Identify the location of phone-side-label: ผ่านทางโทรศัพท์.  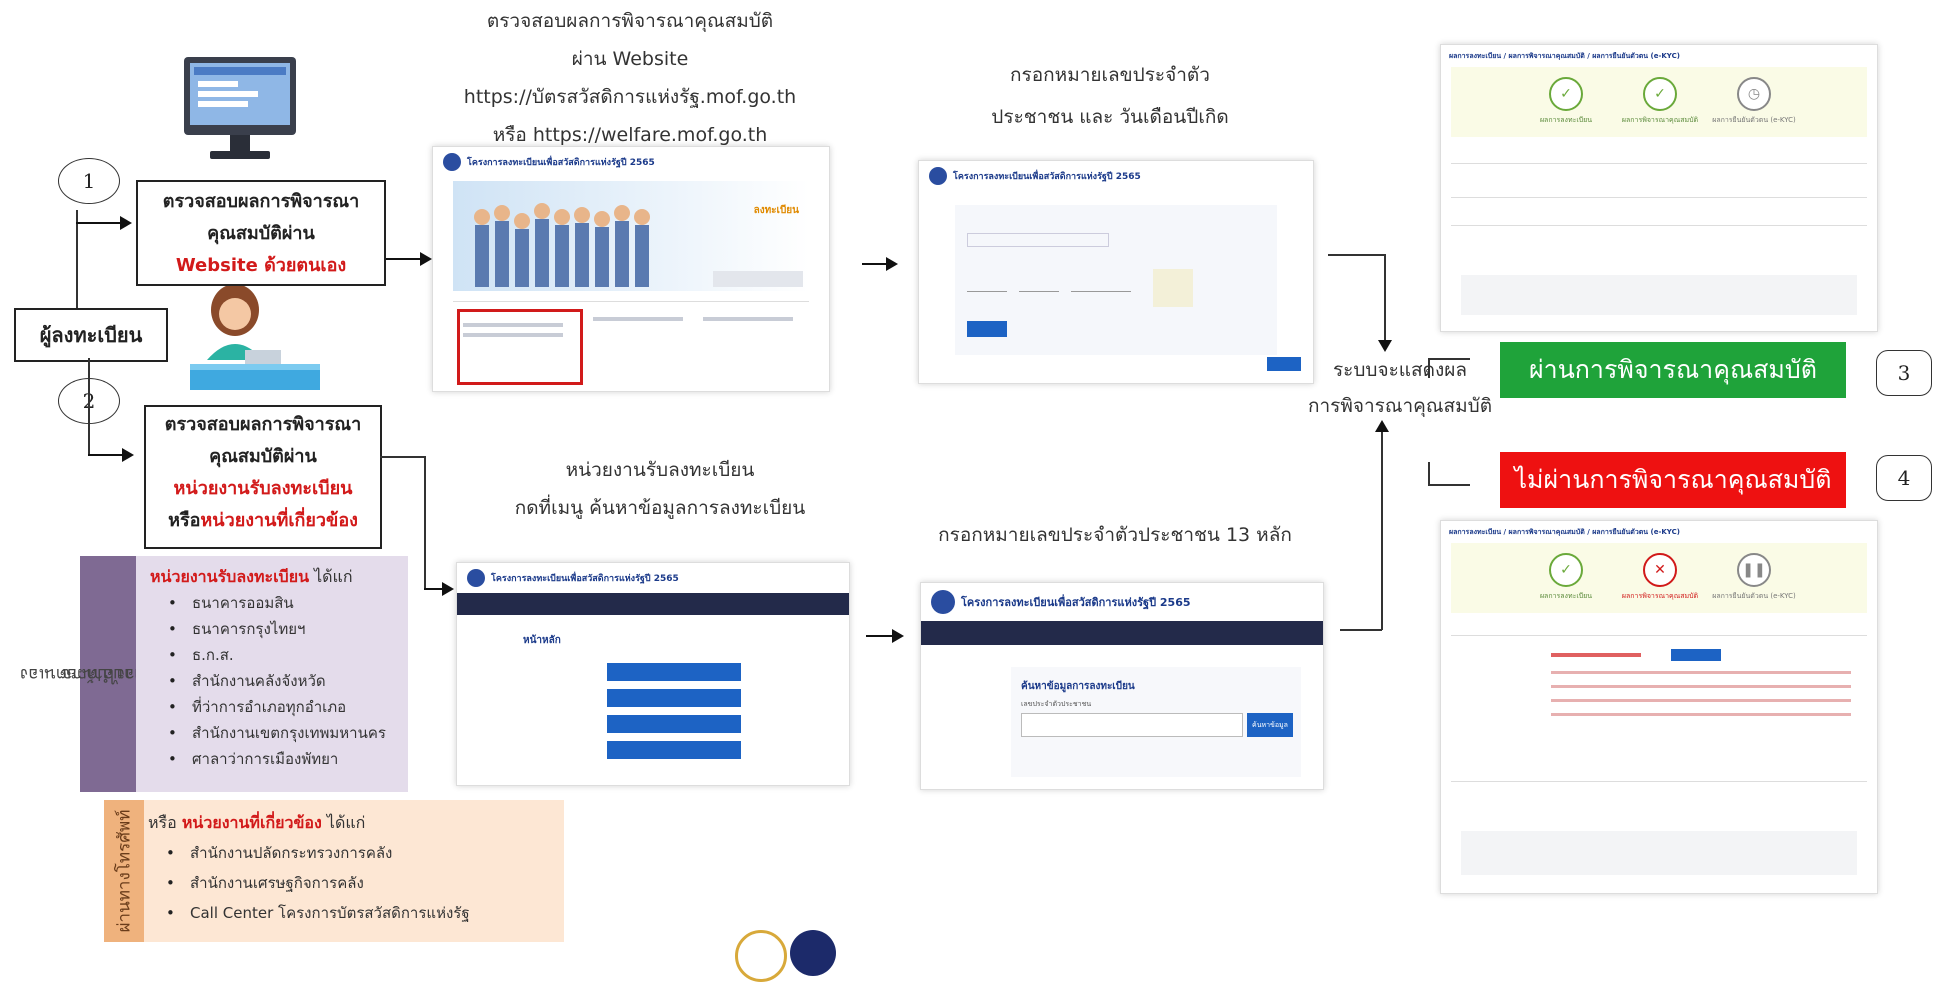
(124, 871).